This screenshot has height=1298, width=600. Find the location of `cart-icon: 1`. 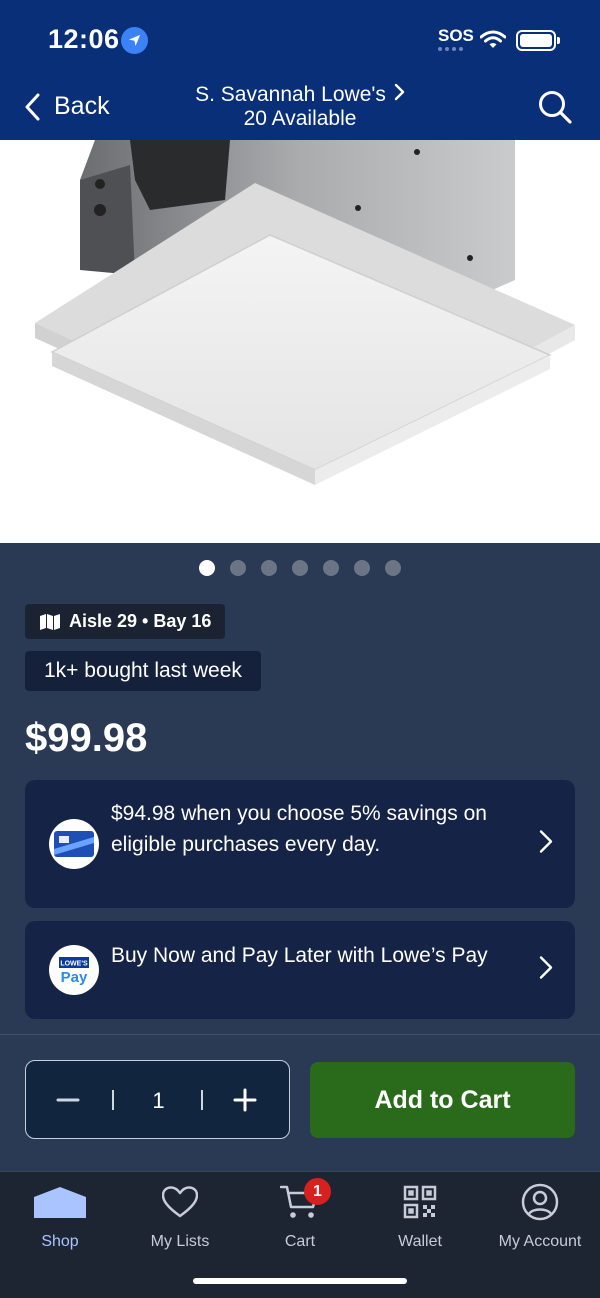

cart-icon: 1 is located at coordinates (300, 1201).